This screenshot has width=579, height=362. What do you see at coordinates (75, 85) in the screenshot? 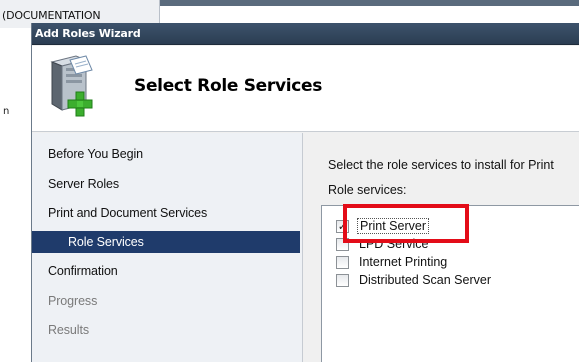
I see `server-add-icon` at bounding box center [75, 85].